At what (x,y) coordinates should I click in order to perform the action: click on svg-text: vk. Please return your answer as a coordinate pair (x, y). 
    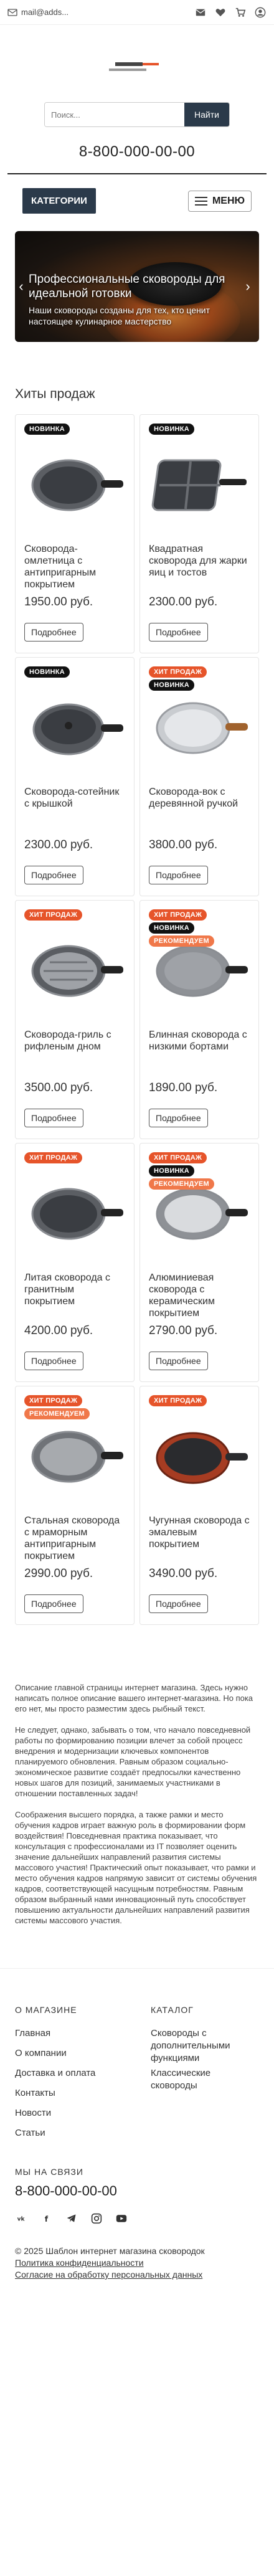
    Looking at the image, I should click on (21, 2219).